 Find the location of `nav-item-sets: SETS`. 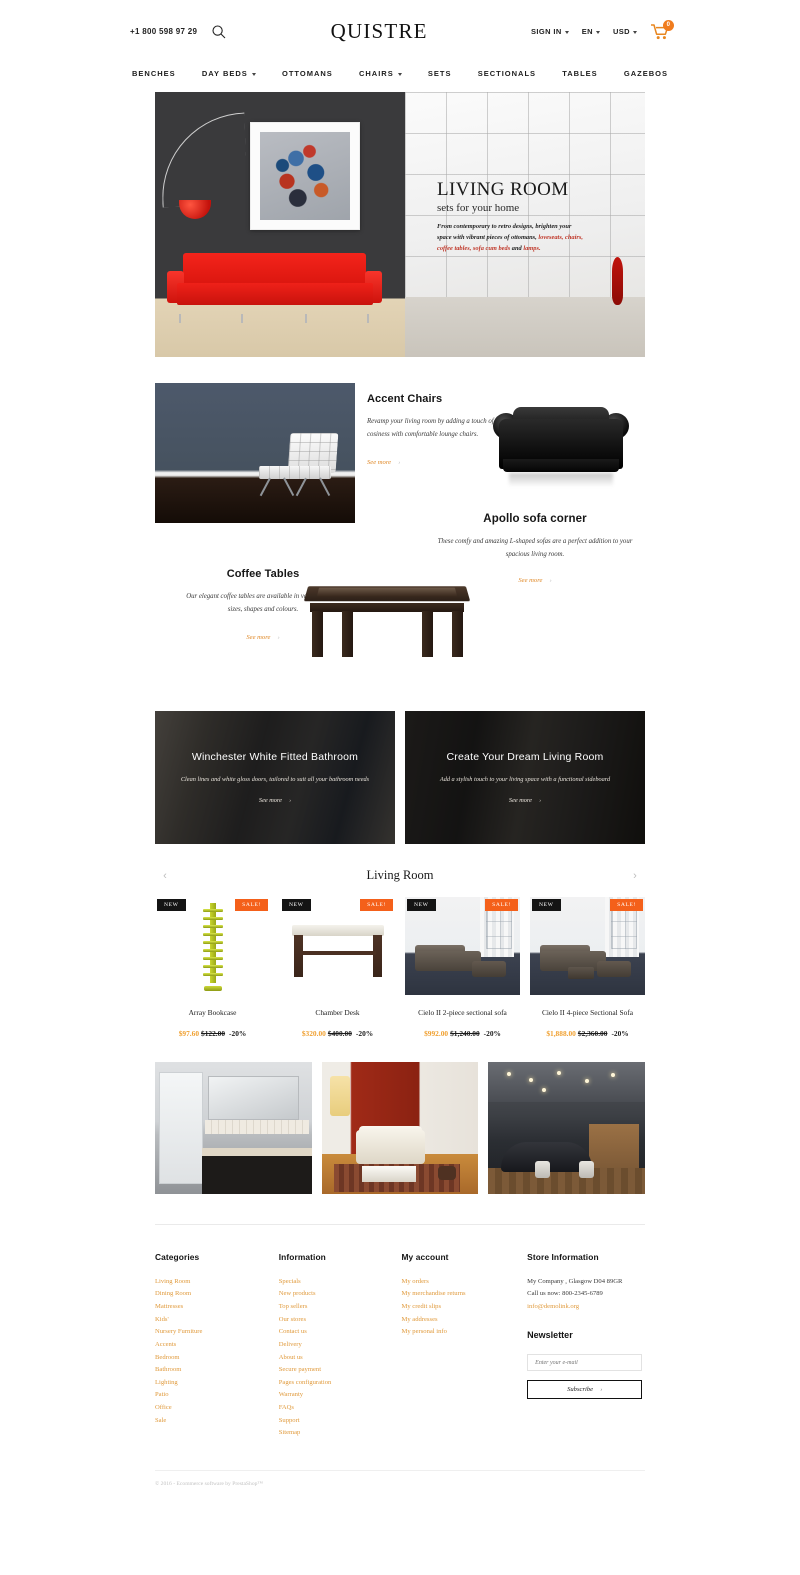

nav-item-sets: SETS is located at coordinates (440, 73).